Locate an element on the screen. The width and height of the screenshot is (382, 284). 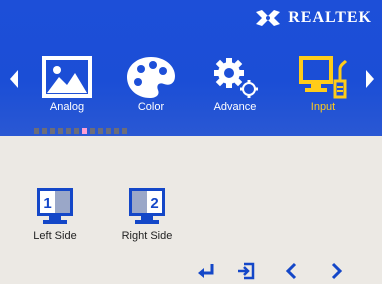
menu-item-color: Color is located at coordinates (151, 84).